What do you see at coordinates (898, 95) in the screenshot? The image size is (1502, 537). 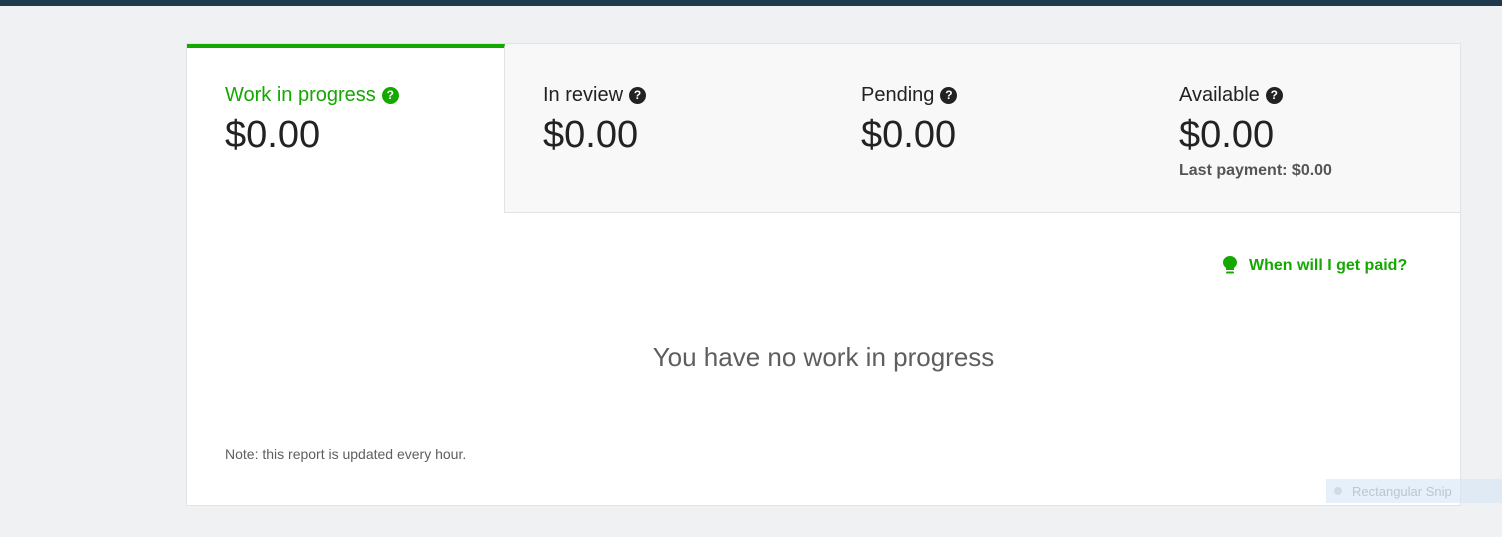 I see `tab-label-text: Pending` at bounding box center [898, 95].